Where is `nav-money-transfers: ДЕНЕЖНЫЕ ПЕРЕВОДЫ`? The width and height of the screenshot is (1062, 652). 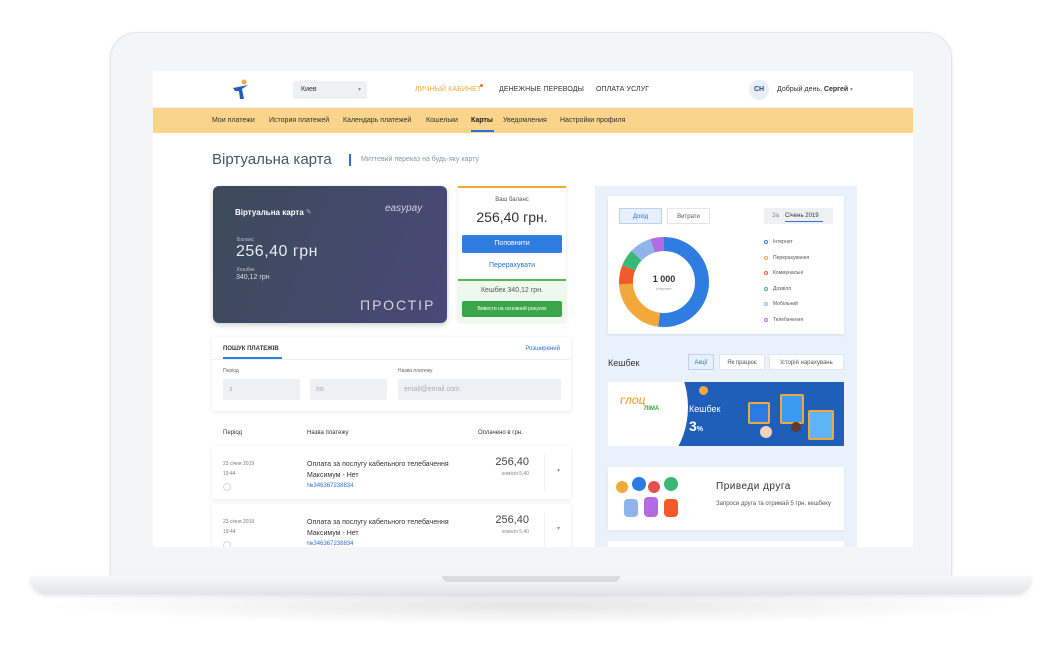
nav-money-transfers: ДЕНЕЖНЫЕ ПЕРЕВОДЫ is located at coordinates (541, 89).